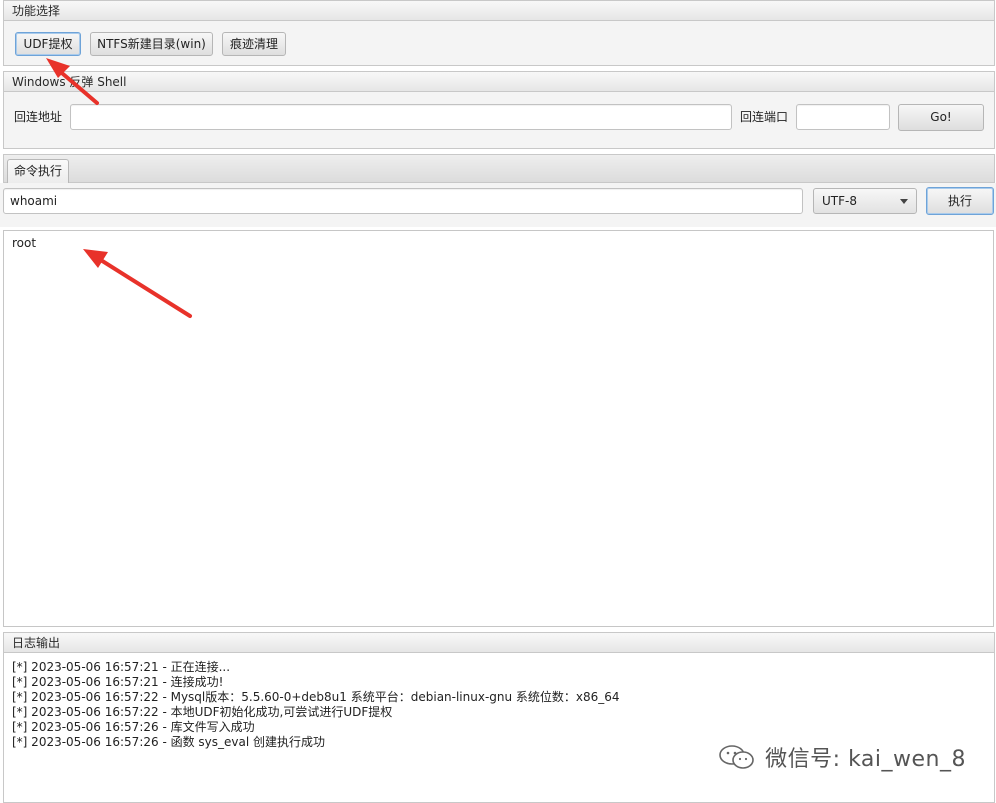 The image size is (996, 803). Describe the element at coordinates (403, 201) in the screenshot. I see `command-input: whoami` at that location.